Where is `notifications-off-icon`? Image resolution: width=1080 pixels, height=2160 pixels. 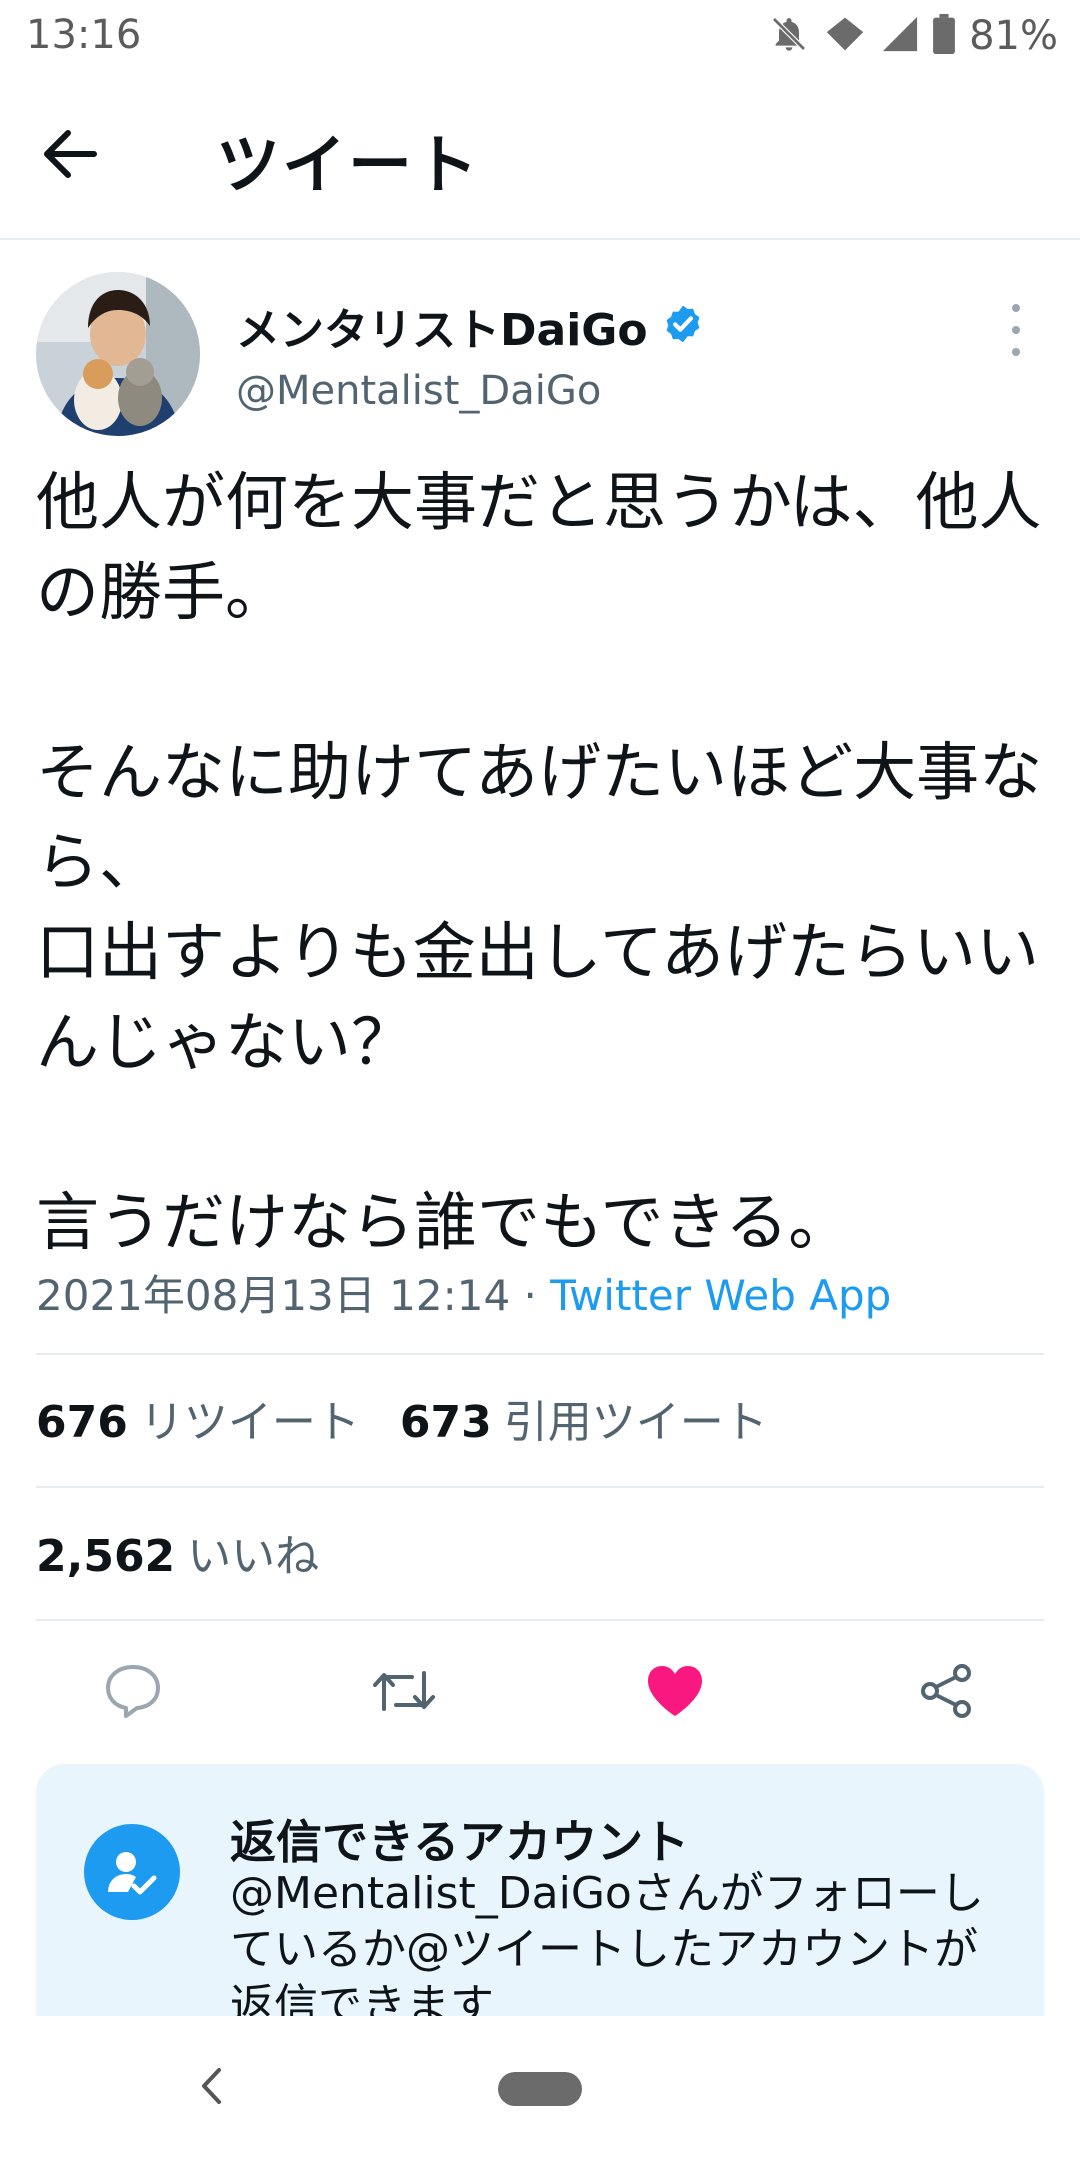
notifications-off-icon is located at coordinates (789, 36).